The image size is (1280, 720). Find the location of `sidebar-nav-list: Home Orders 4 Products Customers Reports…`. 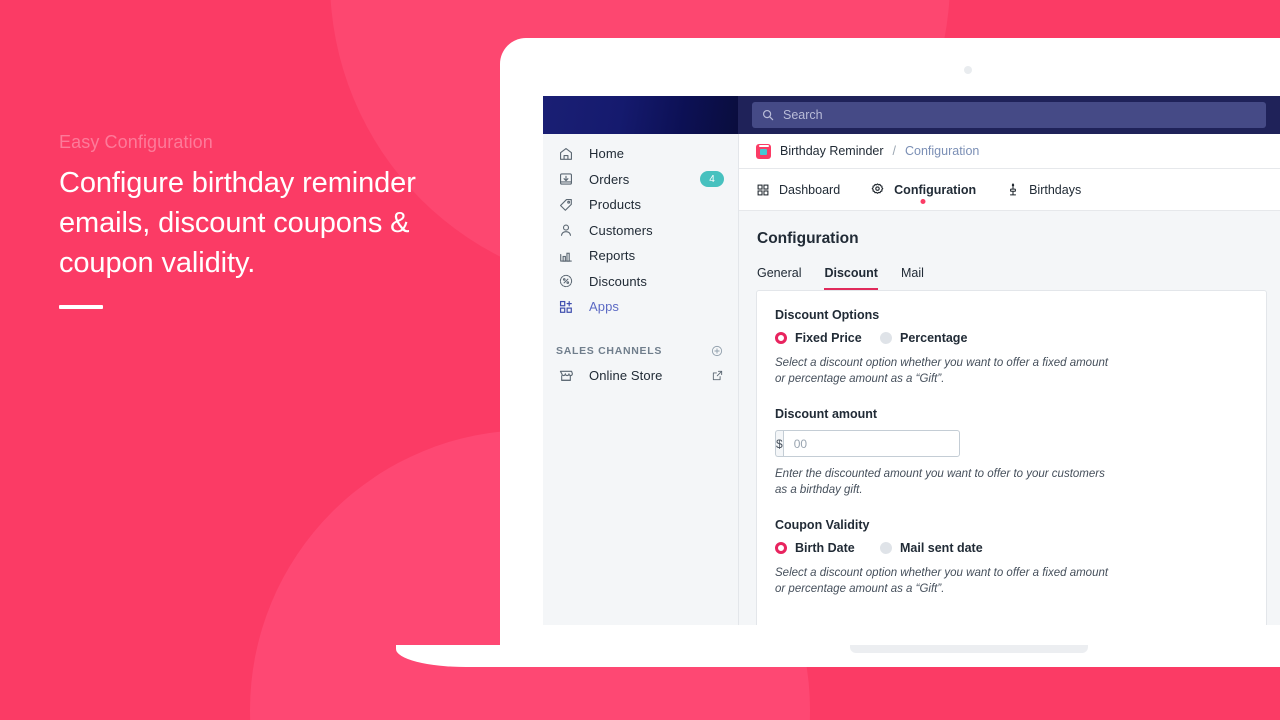

sidebar-nav-list: Home Orders 4 Products Customers Reports… is located at coordinates (640, 227).